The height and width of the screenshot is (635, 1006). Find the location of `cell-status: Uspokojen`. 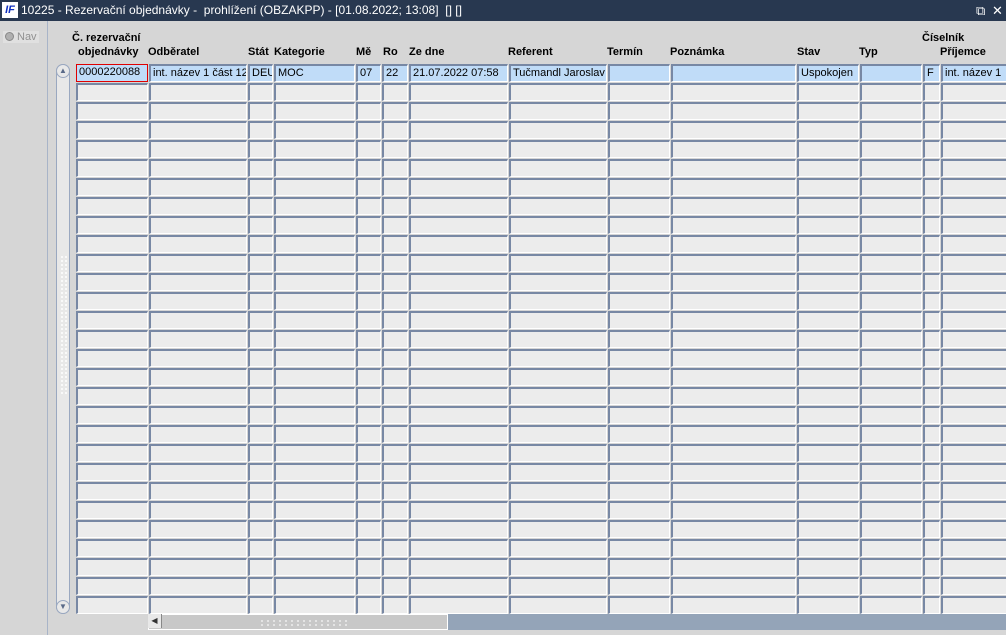

cell-status: Uspokojen is located at coordinates (828, 73).